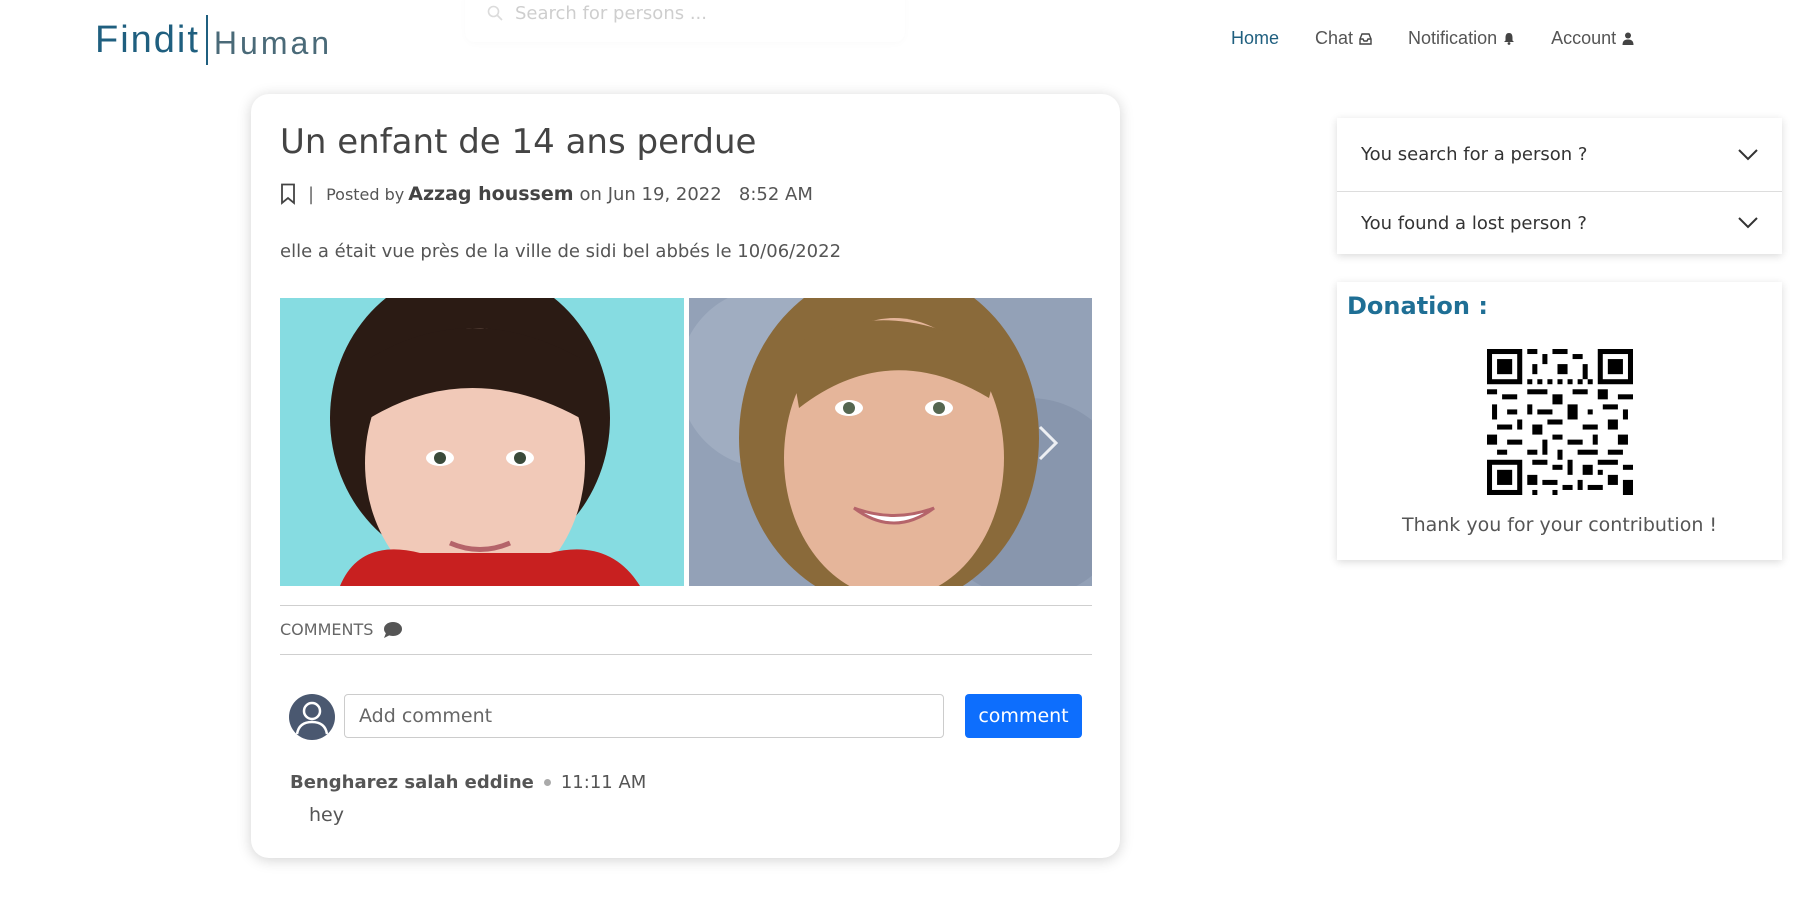 The width and height of the screenshot is (1804, 900). Describe the element at coordinates (412, 782) in the screenshot. I see `comment-author: Bengharez salah eddine` at that location.